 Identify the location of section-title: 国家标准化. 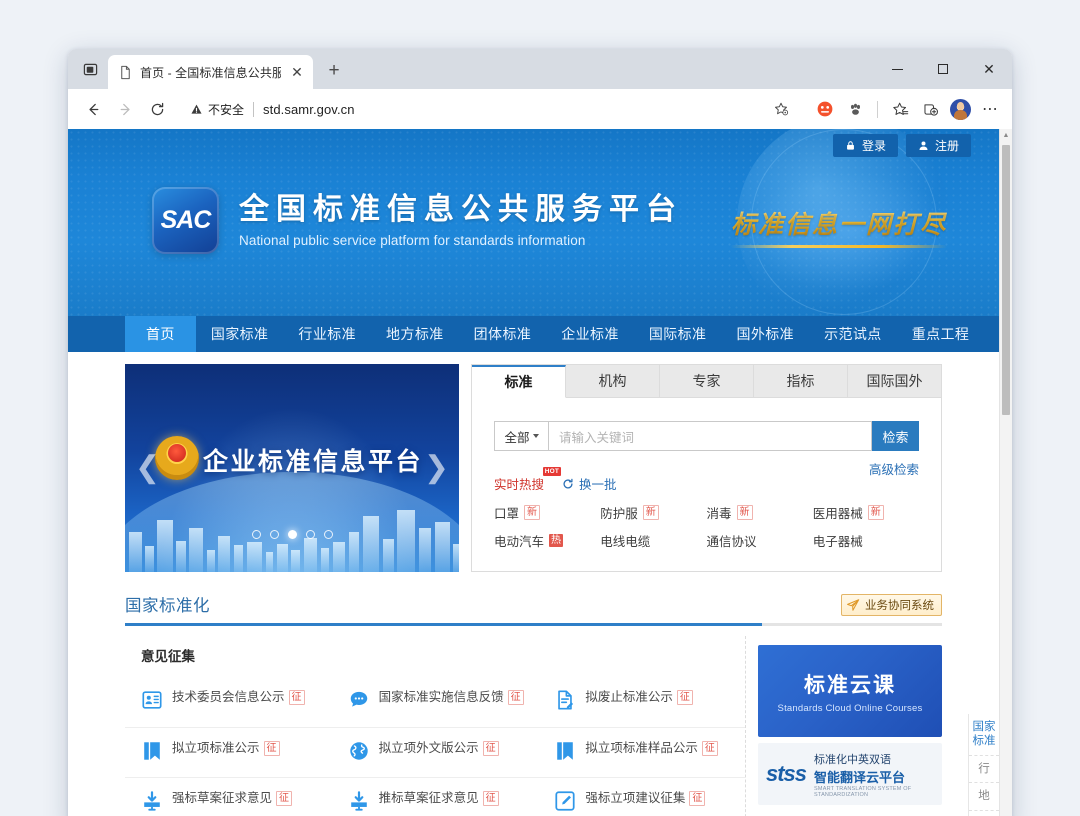
(167, 606).